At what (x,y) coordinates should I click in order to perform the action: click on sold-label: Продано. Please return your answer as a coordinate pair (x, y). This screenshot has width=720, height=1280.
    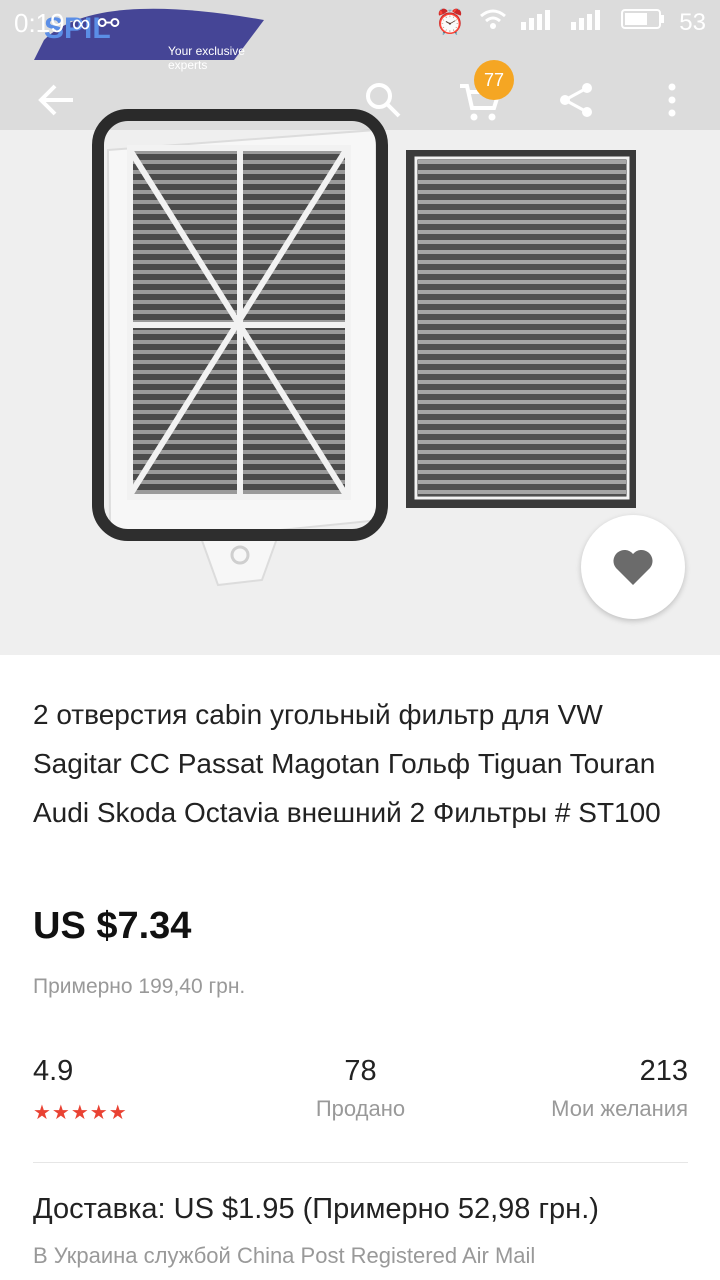
    Looking at the image, I should click on (360, 1108).